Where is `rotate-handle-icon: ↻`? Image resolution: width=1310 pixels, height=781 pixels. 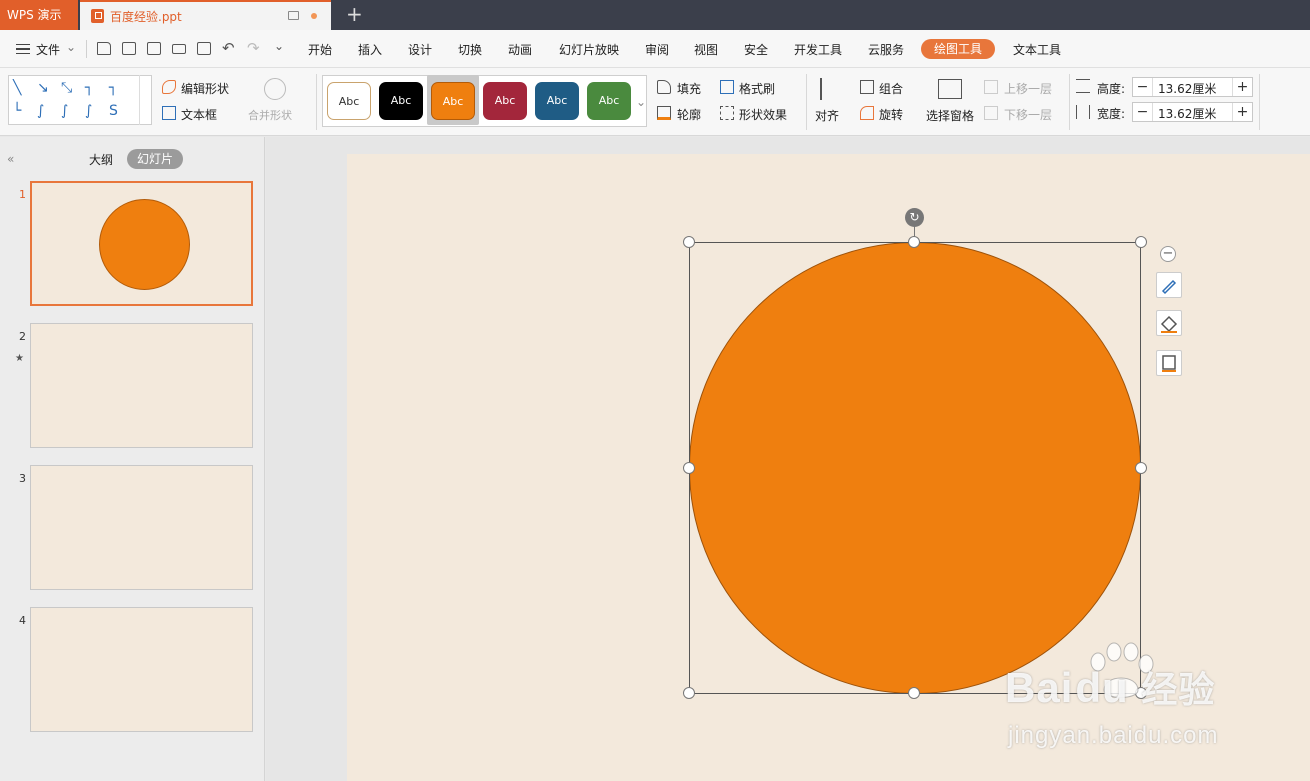
rotate-handle-icon: ↻ is located at coordinates (914, 217).